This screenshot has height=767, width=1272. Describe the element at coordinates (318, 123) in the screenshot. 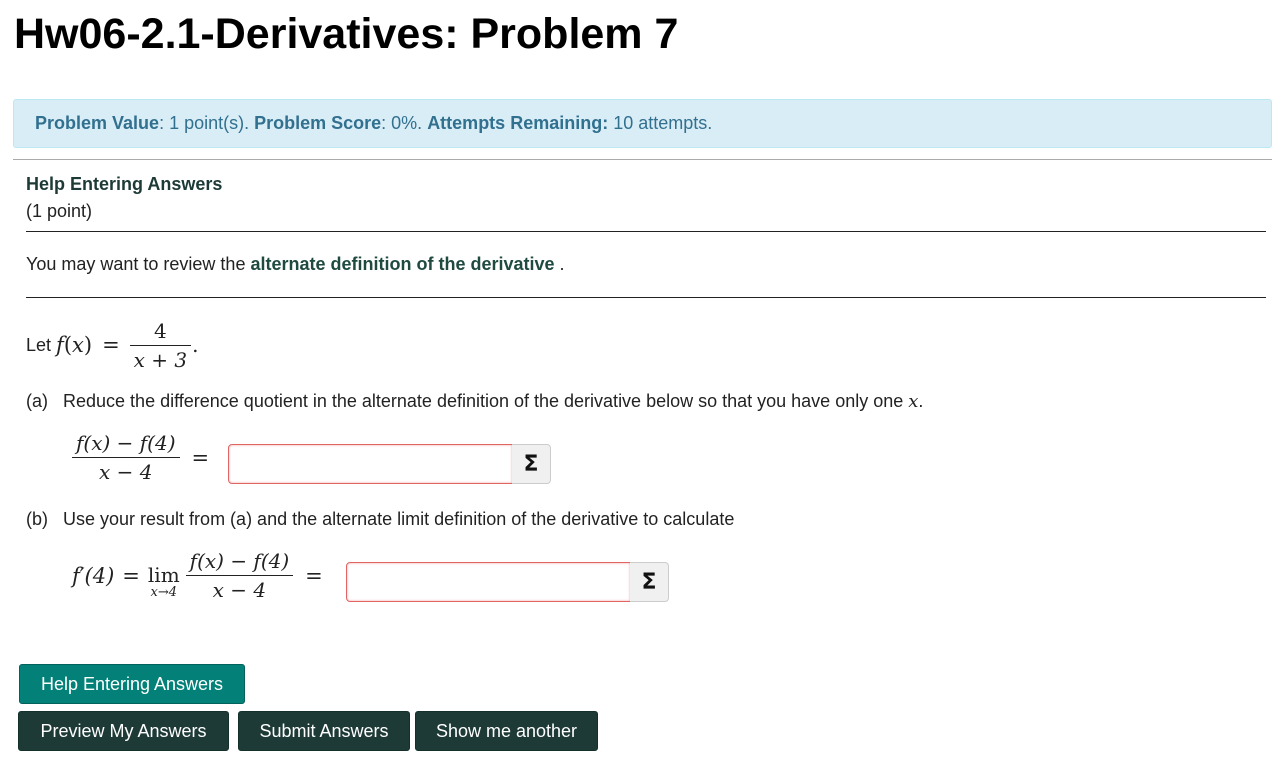

I see `problem-score-label: Problem Score` at that location.